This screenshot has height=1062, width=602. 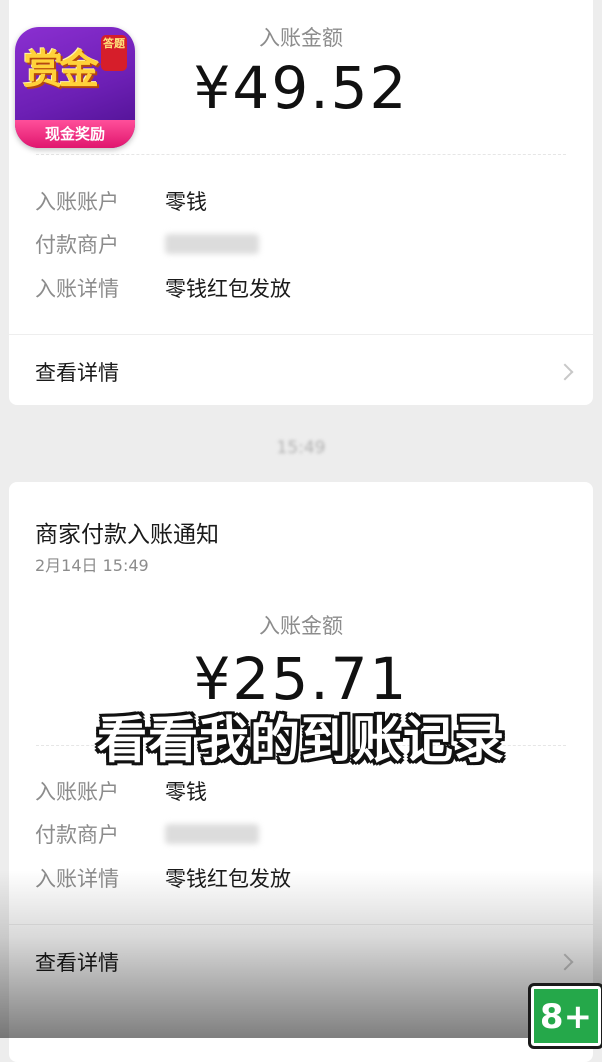 I want to click on app-icon-banner: 现金奖励, so click(x=75, y=134).